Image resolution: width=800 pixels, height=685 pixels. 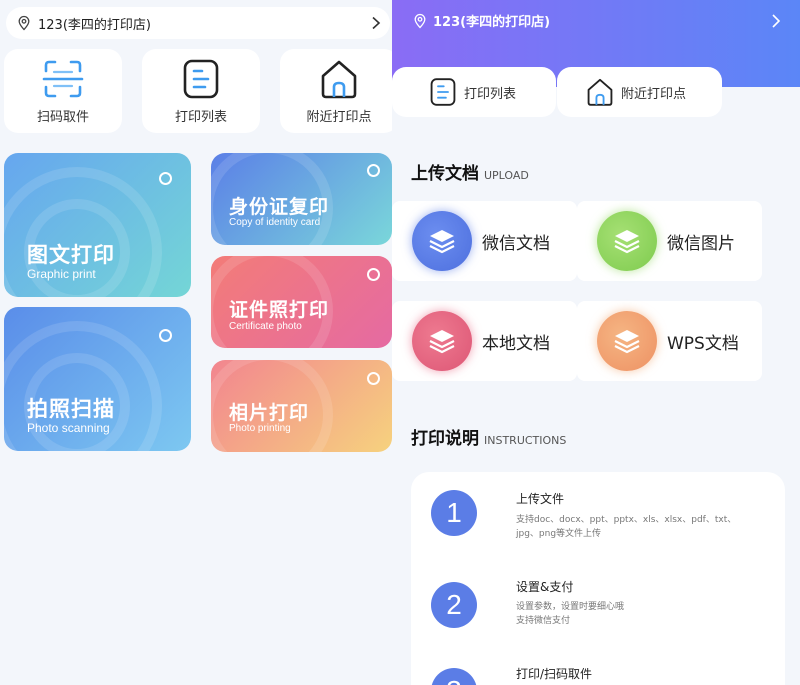 I want to click on card-title: 拍照扫描, so click(x=71, y=409).